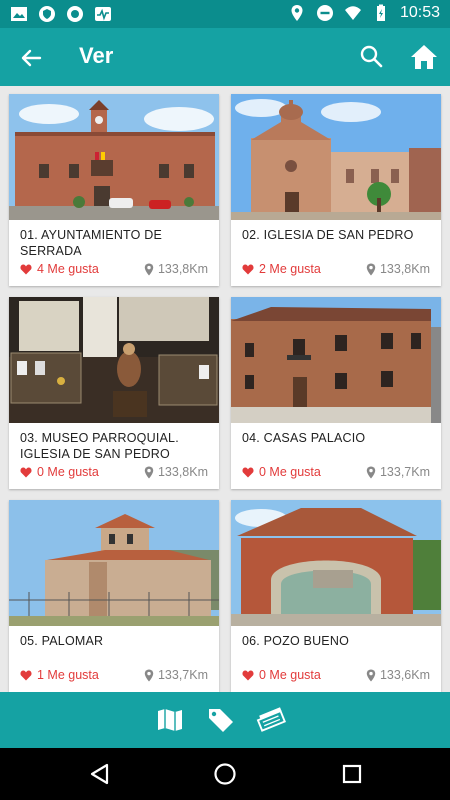  I want to click on likes-count: 2 Me gusta, so click(281, 269).